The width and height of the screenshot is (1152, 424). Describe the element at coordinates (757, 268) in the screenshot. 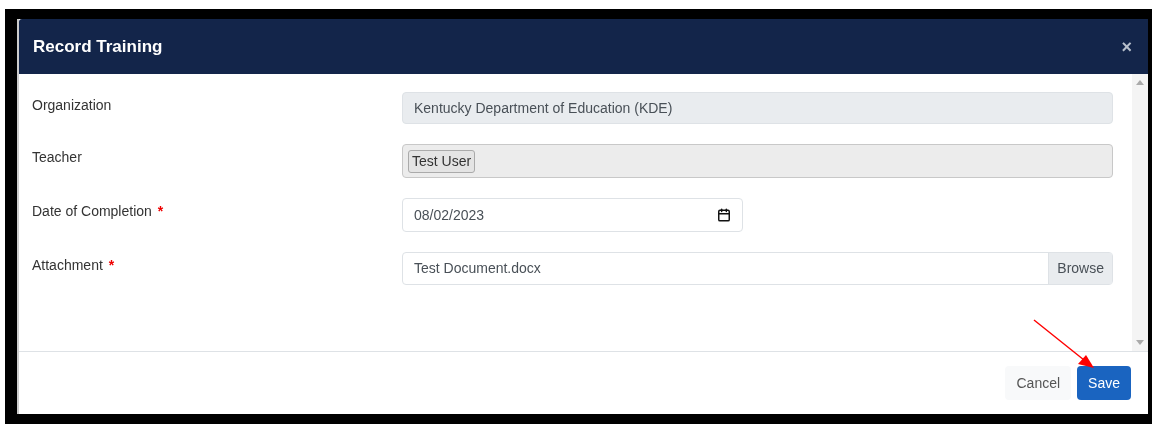

I see `file-field: Test Document.docx Browse` at that location.